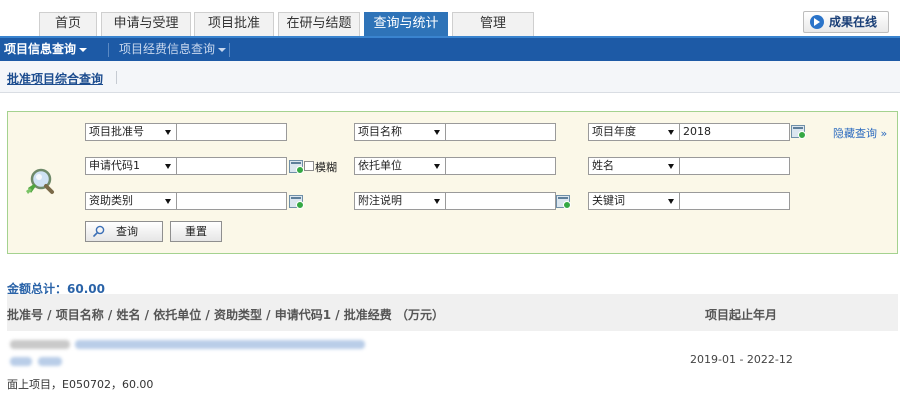 The height and width of the screenshot is (394, 900). I want to click on criteria-select-3: 项目年度, so click(634, 132).